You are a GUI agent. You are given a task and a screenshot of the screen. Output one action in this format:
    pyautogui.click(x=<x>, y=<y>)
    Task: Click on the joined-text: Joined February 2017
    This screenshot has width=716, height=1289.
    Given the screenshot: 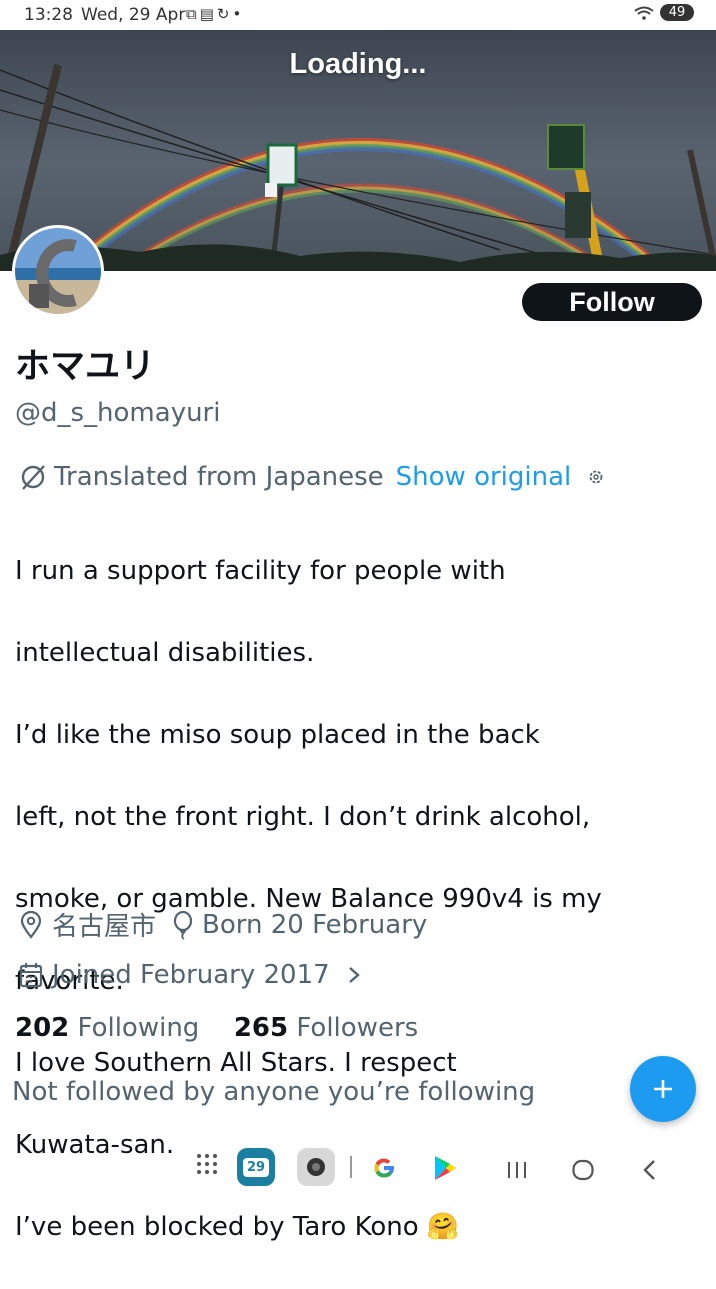 What is the action you would take?
    pyautogui.click(x=191, y=975)
    